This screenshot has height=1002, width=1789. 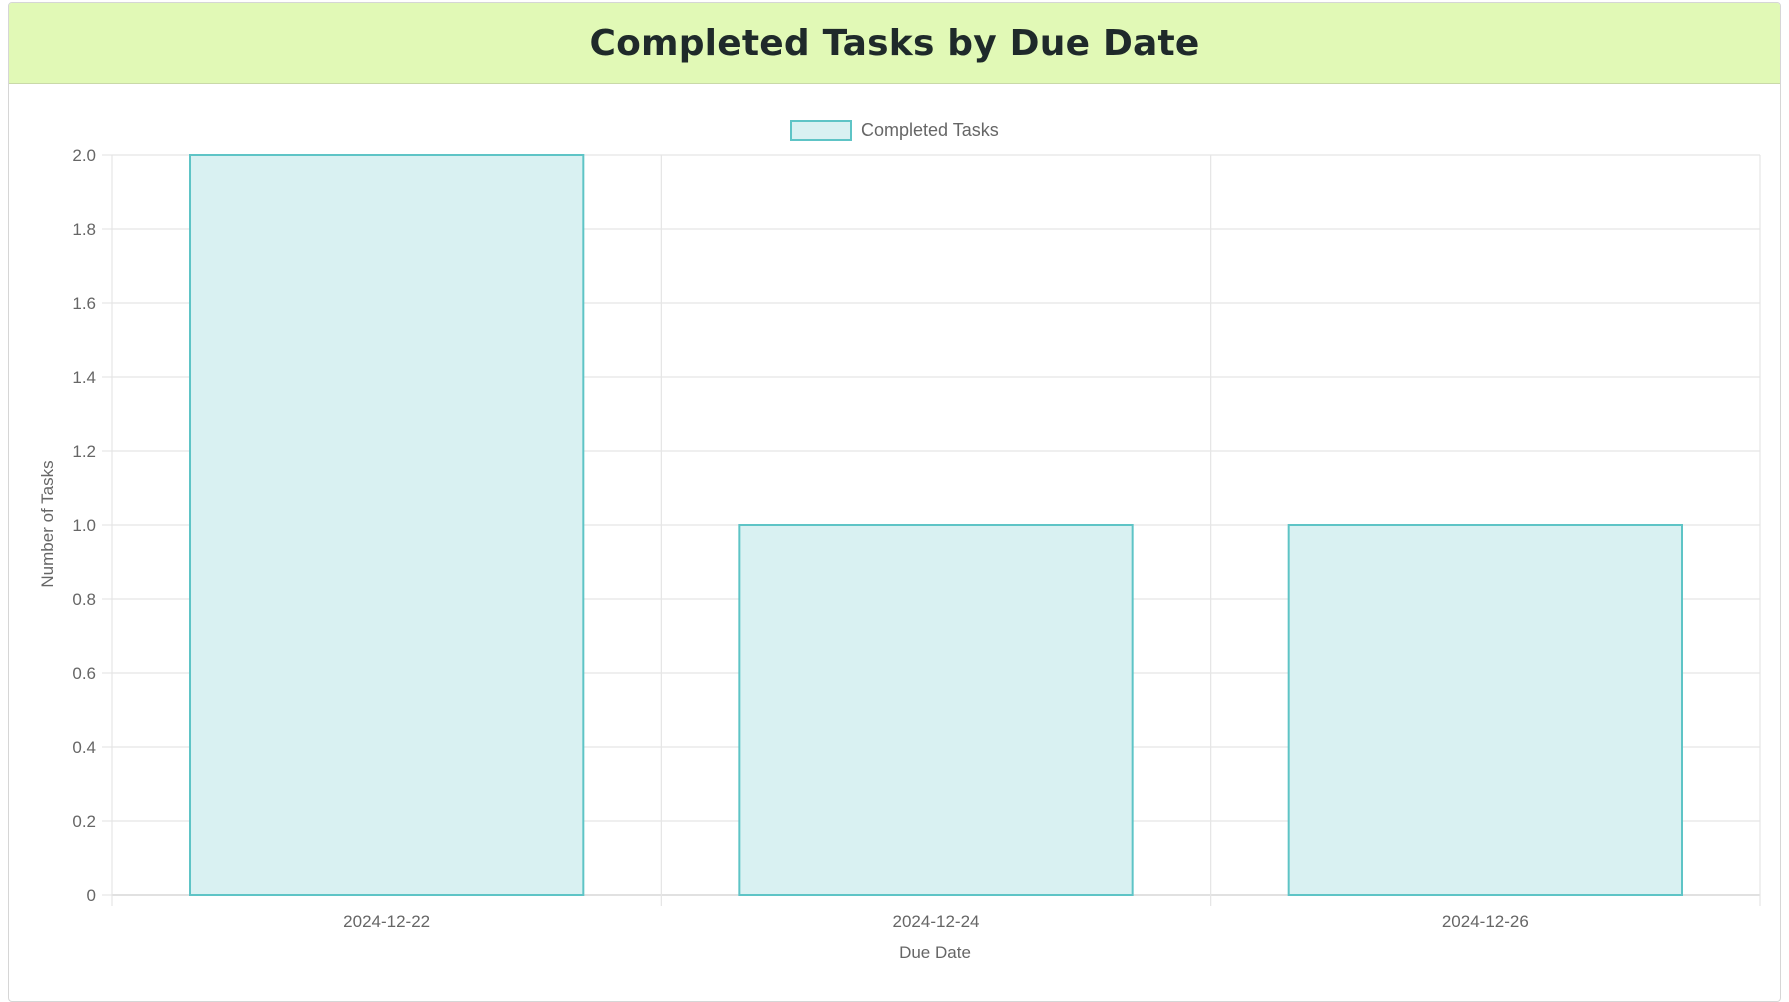 I want to click on y-tick-label: 0.4, so click(x=84, y=747).